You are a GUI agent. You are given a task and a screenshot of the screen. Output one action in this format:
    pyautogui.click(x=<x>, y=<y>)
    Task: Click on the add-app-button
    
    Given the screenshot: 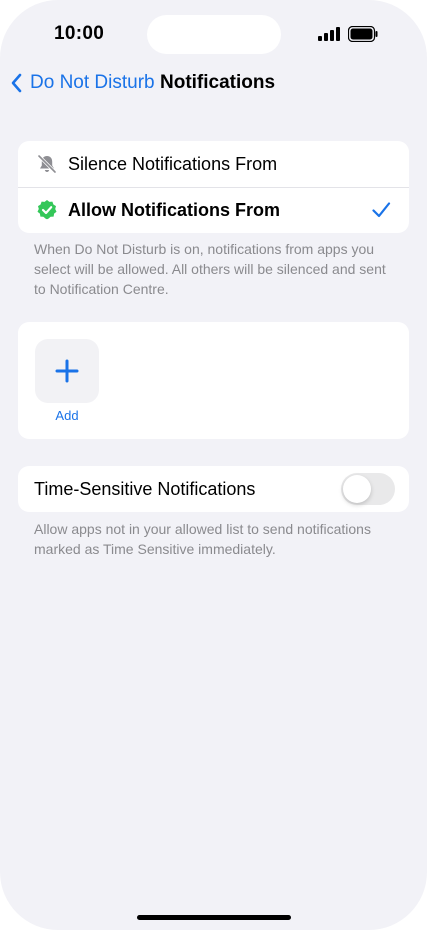 What is the action you would take?
    pyautogui.click(x=67, y=371)
    